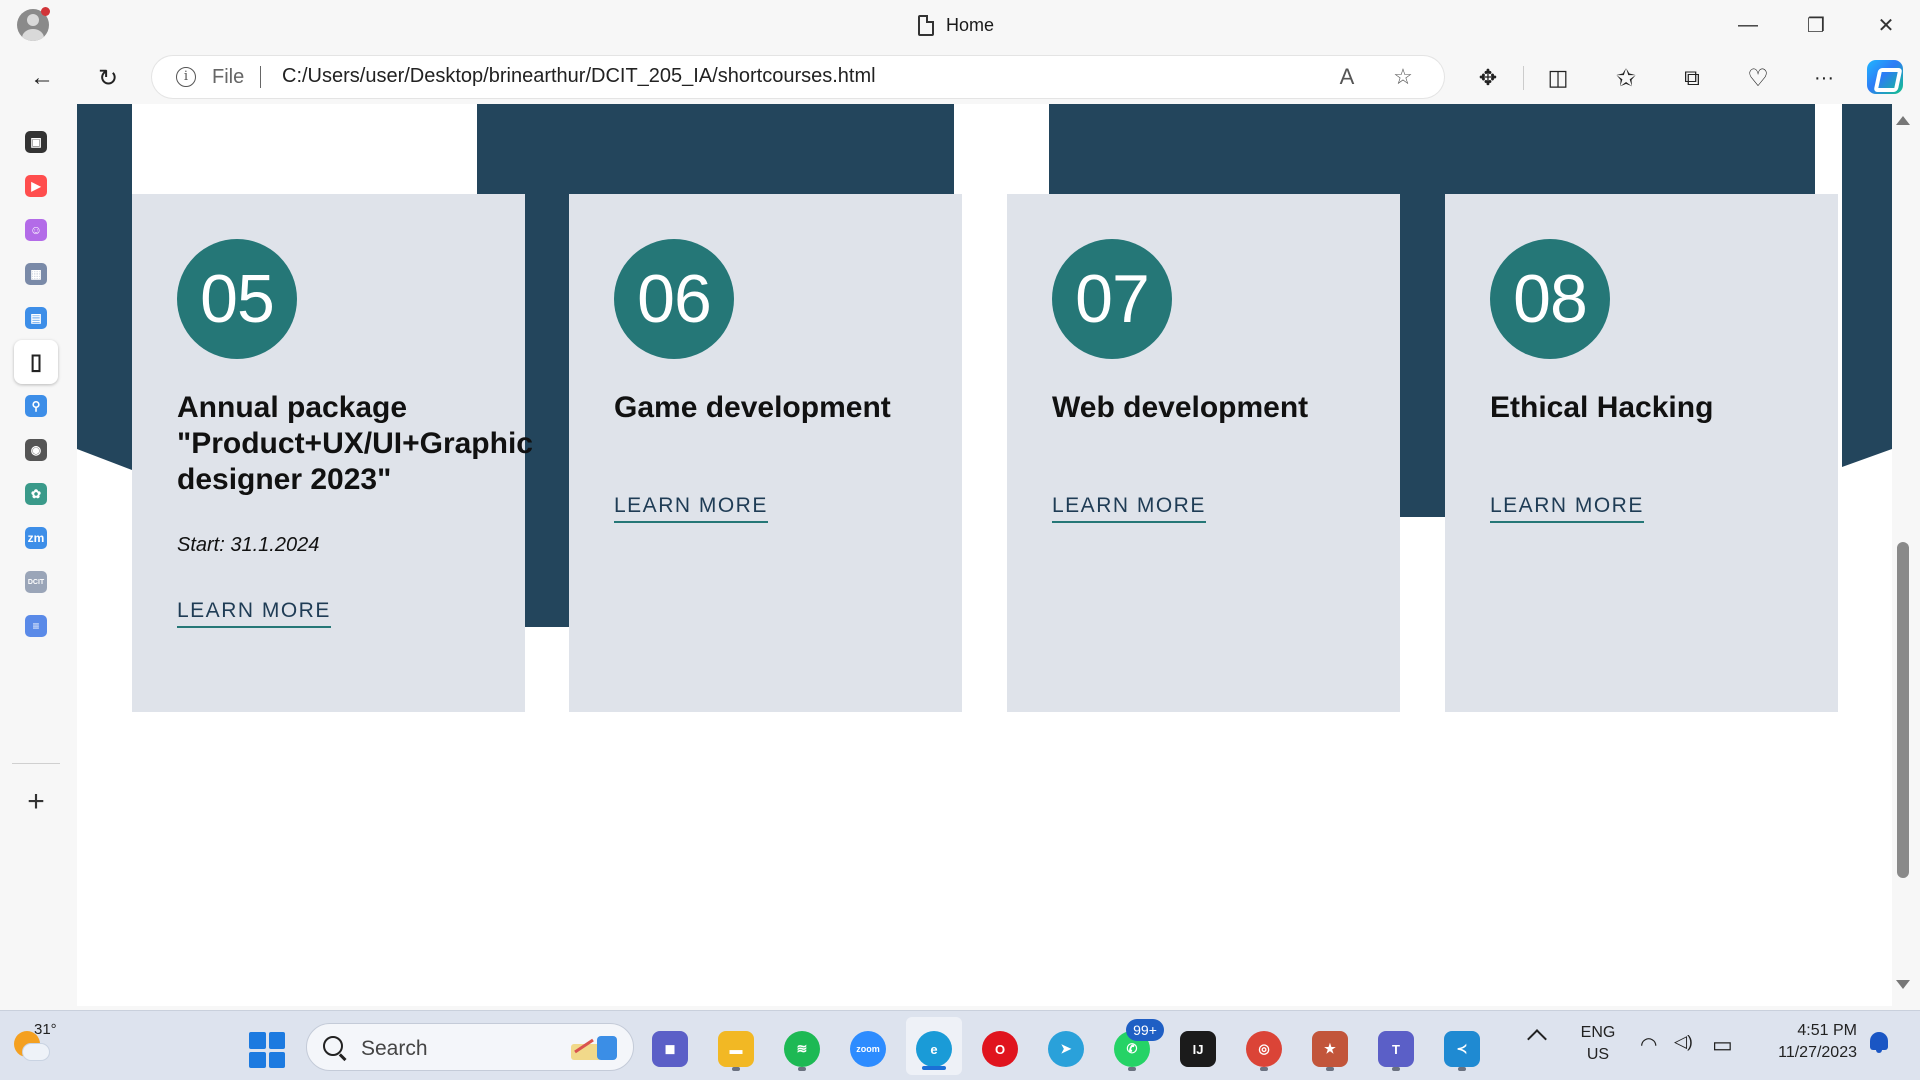  I want to click on chatgpt-icon: ✿, so click(36, 494).